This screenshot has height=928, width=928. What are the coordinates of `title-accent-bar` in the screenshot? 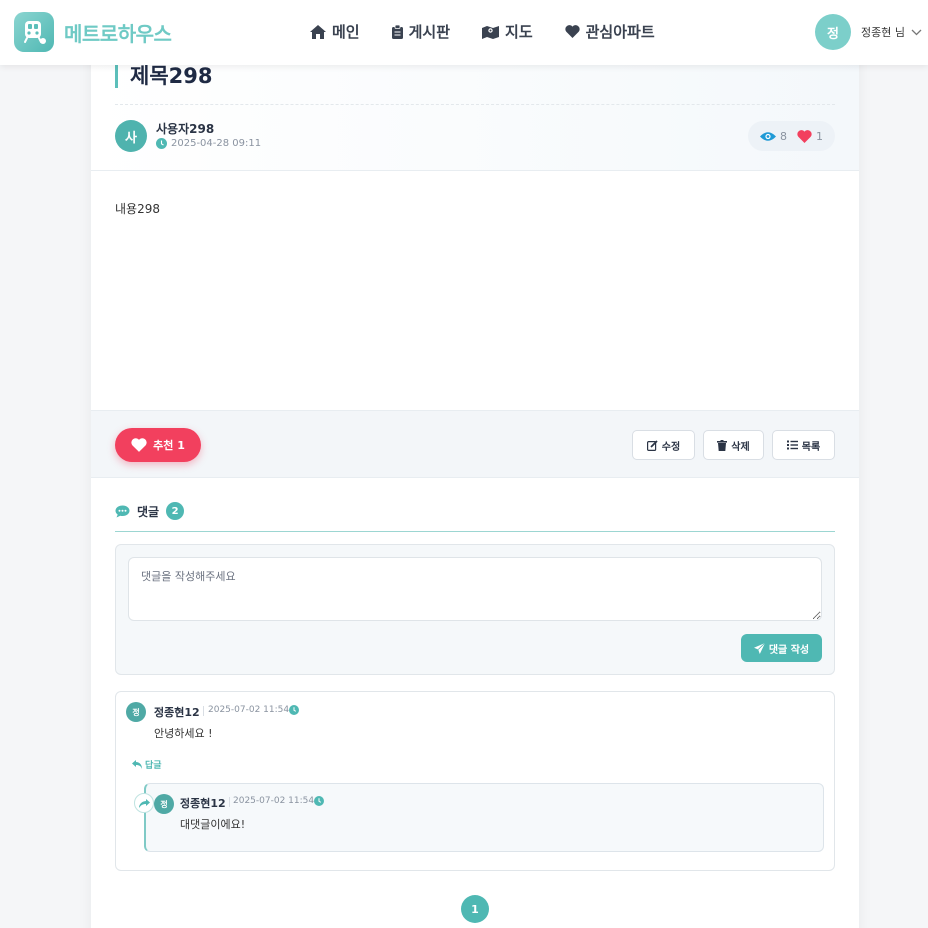 It's located at (116, 75).